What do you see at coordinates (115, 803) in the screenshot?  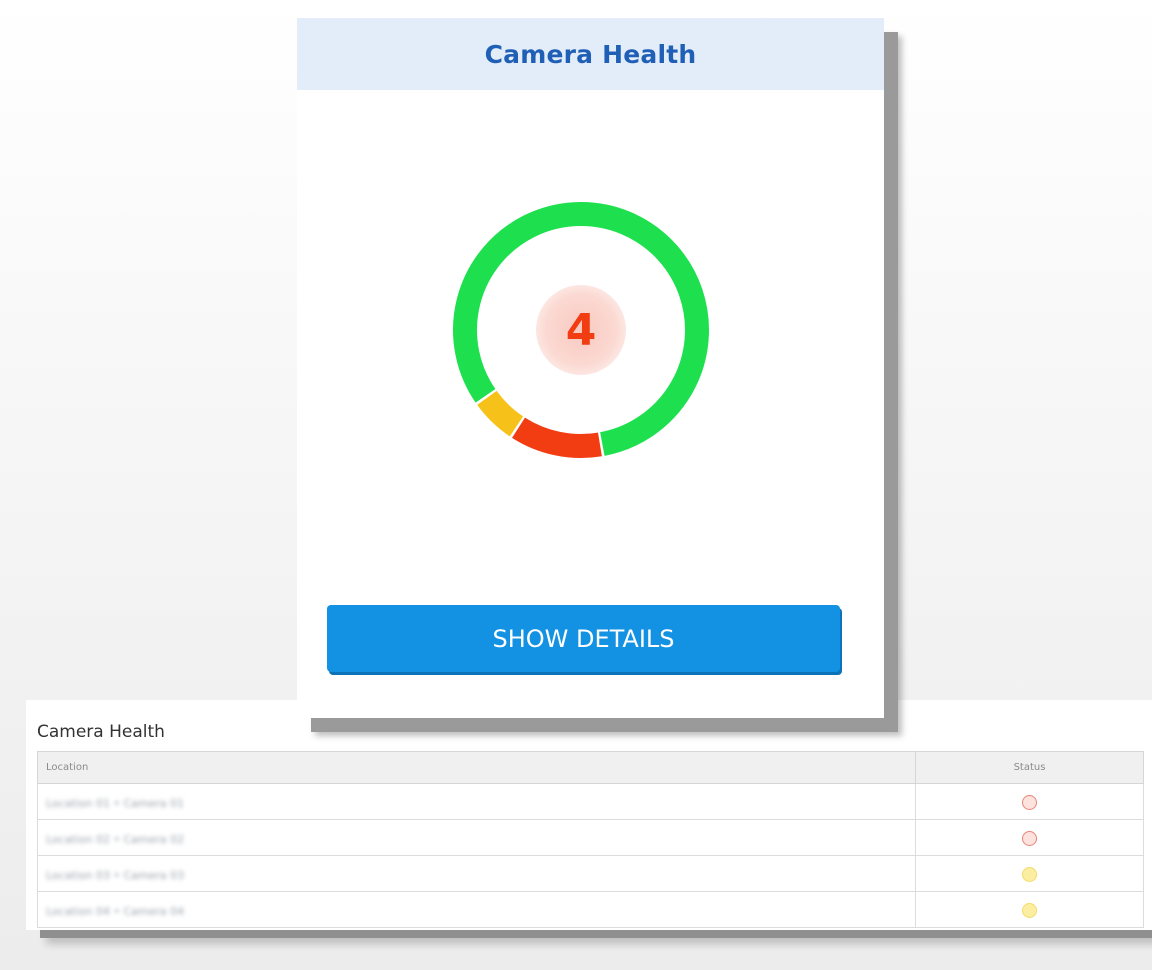 I see `location-text: Location 01 • Camera 01` at bounding box center [115, 803].